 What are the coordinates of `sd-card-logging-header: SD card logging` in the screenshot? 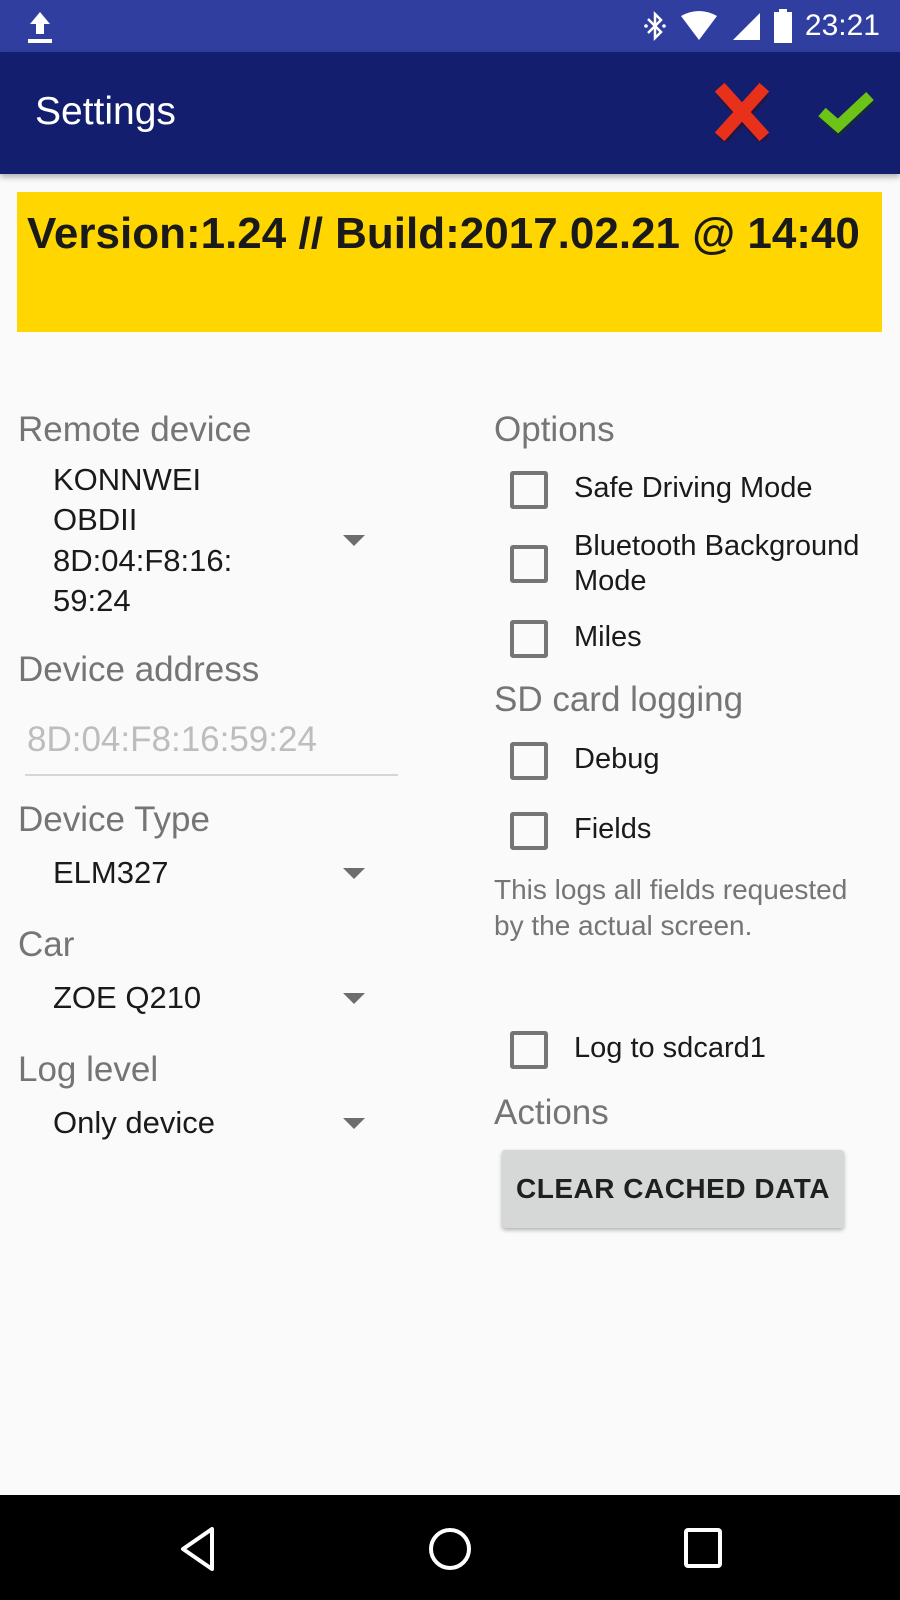 It's located at (619, 699).